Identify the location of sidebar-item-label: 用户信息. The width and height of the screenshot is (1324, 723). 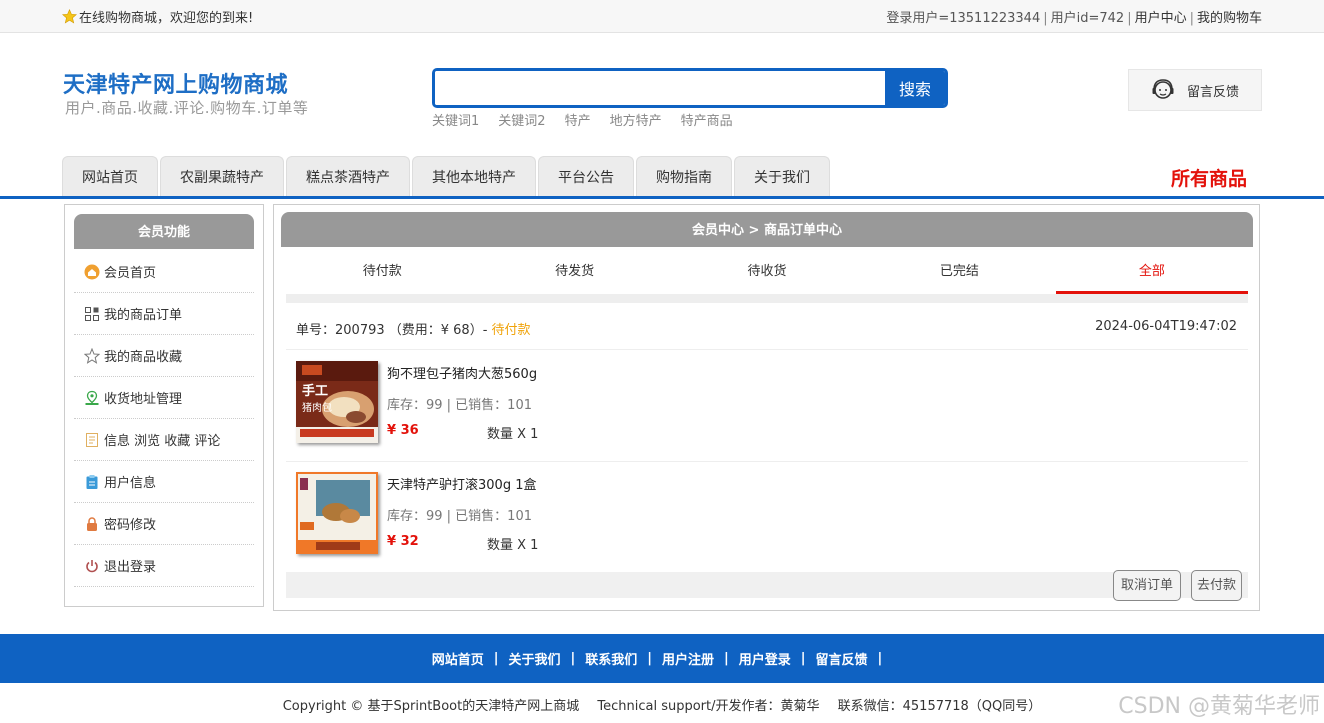
(130, 483).